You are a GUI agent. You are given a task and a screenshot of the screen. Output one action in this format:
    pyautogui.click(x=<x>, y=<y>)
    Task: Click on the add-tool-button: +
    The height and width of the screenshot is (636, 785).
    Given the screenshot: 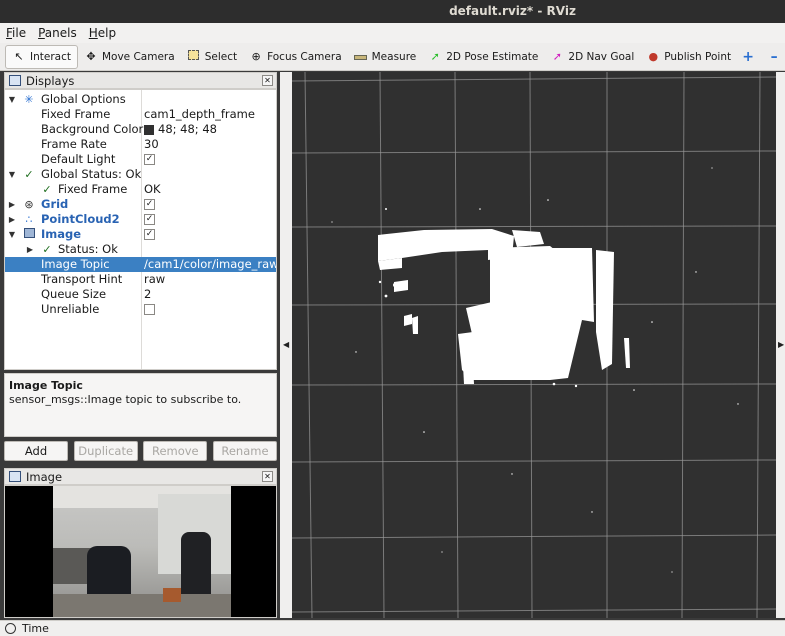 What is the action you would take?
    pyautogui.click(x=750, y=57)
    